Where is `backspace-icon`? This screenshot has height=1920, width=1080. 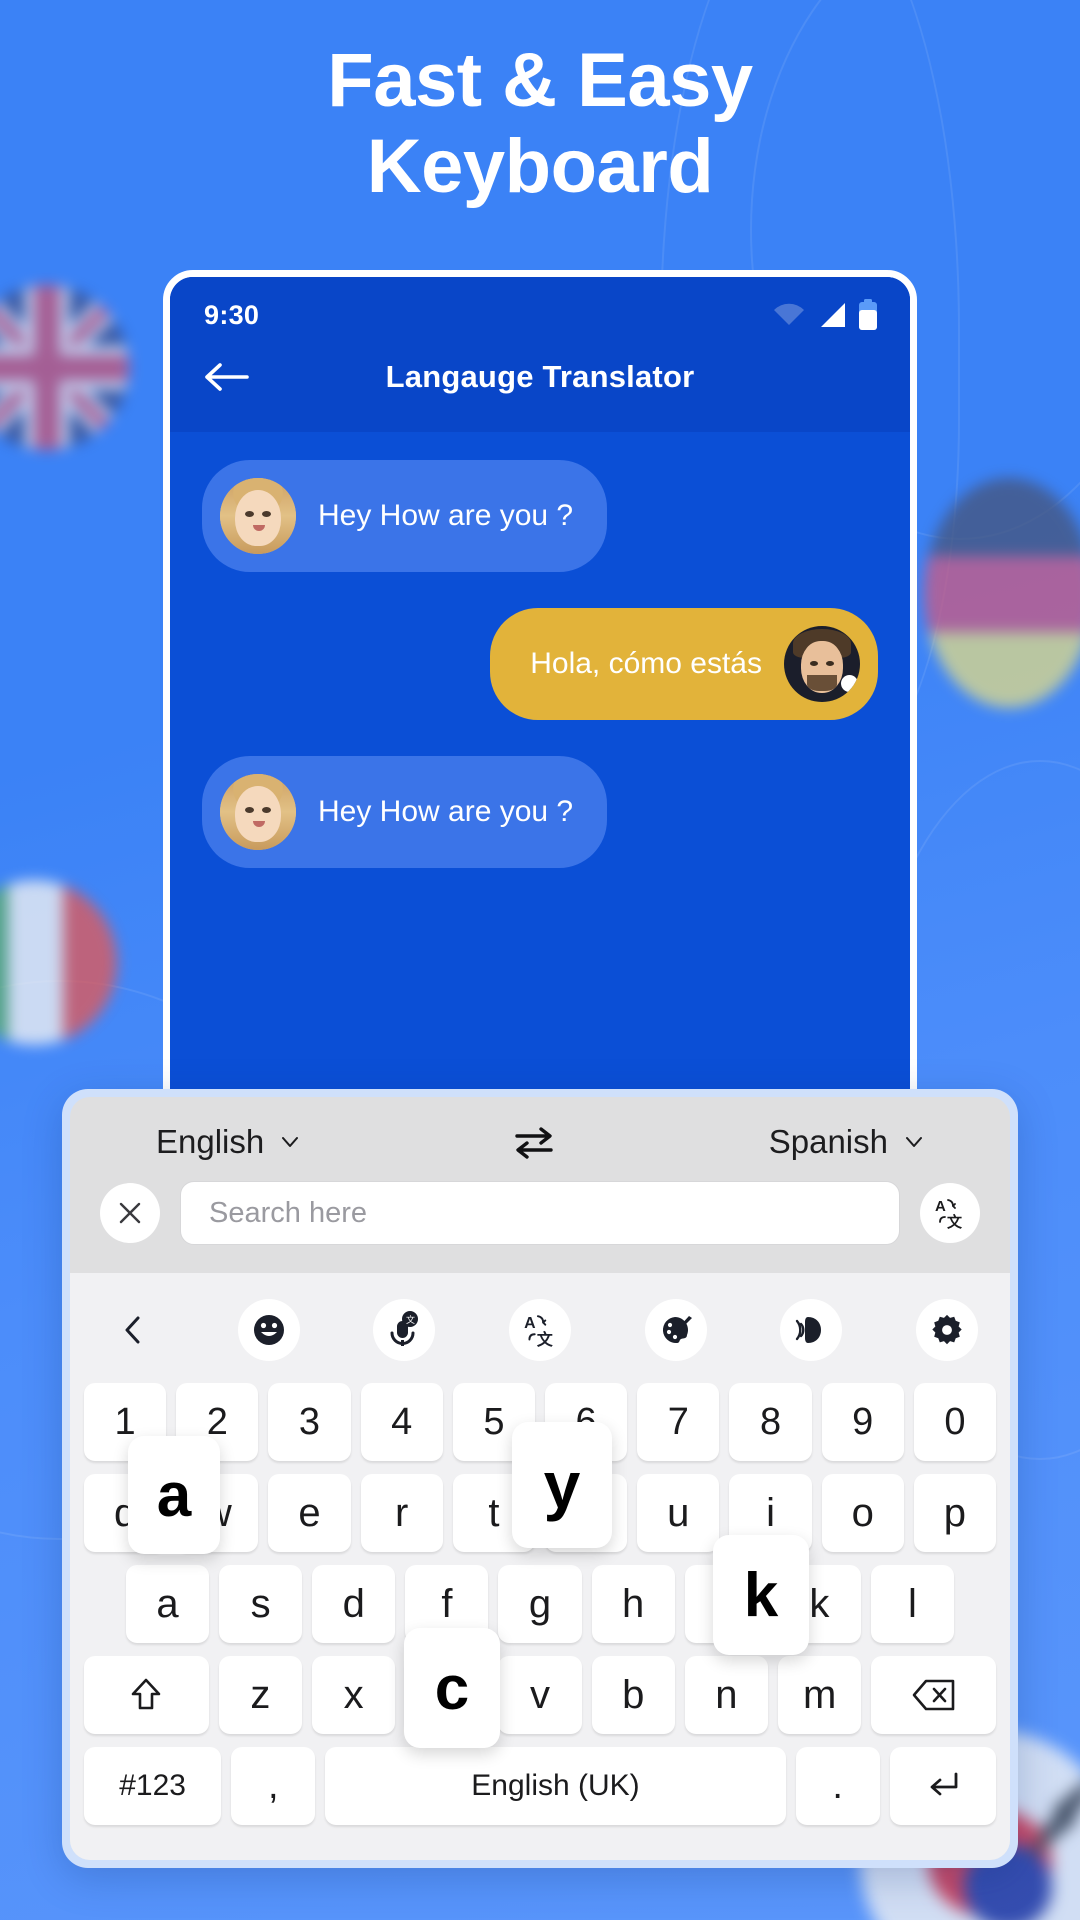
backspace-icon is located at coordinates (933, 1695).